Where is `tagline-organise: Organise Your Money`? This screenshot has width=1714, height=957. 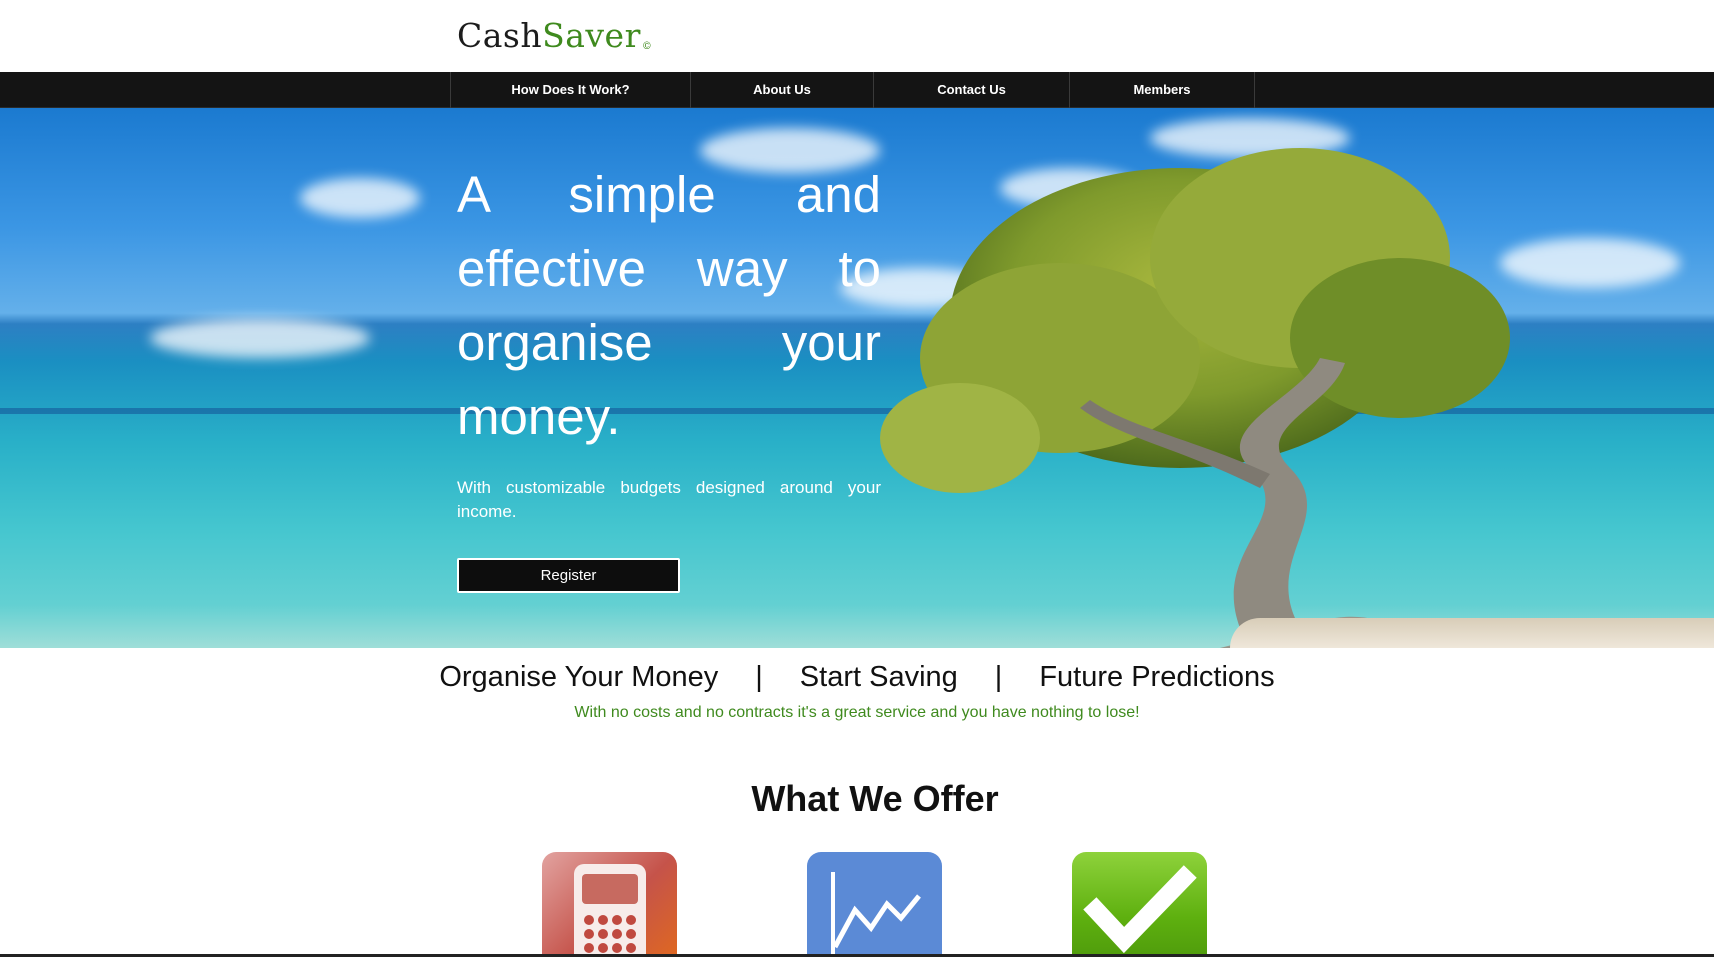 tagline-organise: Organise Your Money is located at coordinates (579, 677).